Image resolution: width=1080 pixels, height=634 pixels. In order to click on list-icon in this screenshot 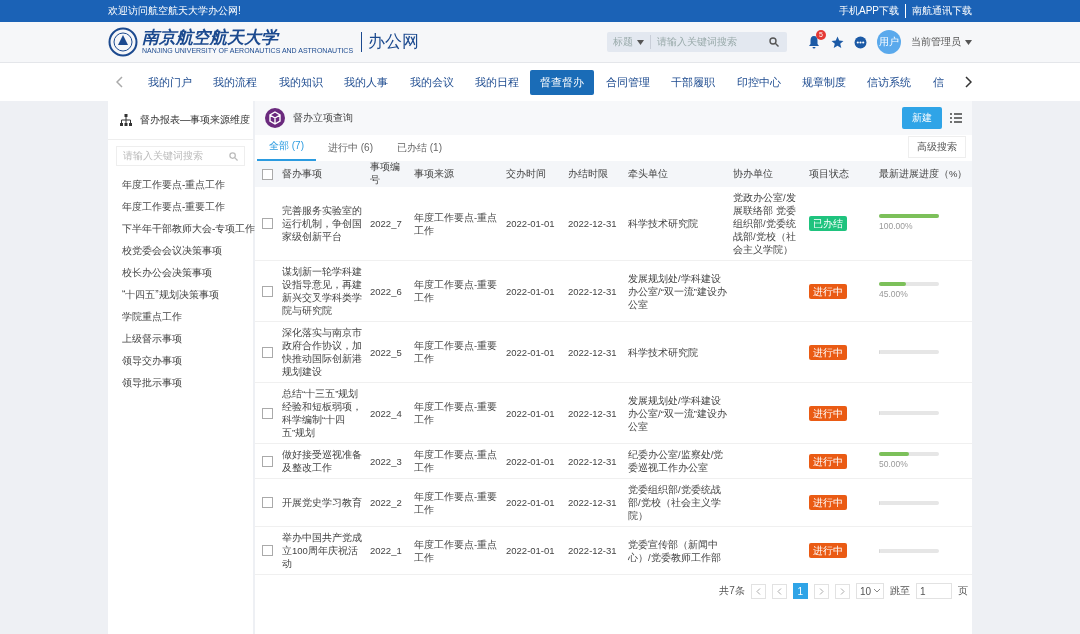, I will do `click(956, 118)`.